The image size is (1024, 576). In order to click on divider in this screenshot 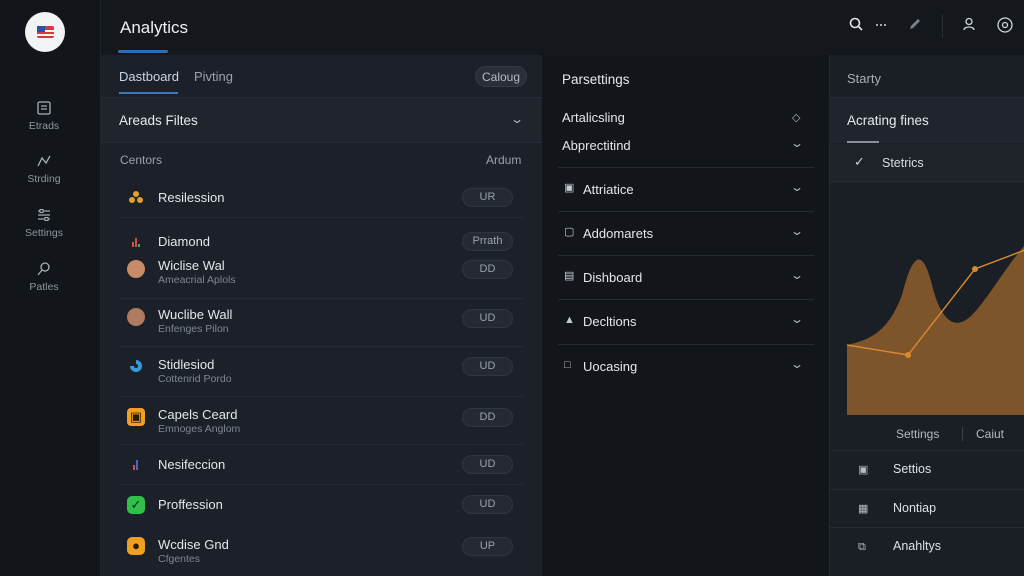, I will do `click(962, 434)`.